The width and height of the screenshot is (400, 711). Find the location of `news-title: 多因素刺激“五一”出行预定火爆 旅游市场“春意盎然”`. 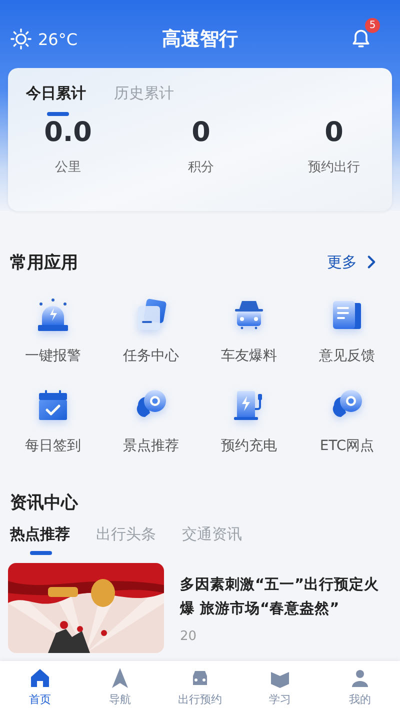

news-title: 多因素刺激“五一”出行预定火爆 旅游市场“春意盎然” is located at coordinates (286, 597).